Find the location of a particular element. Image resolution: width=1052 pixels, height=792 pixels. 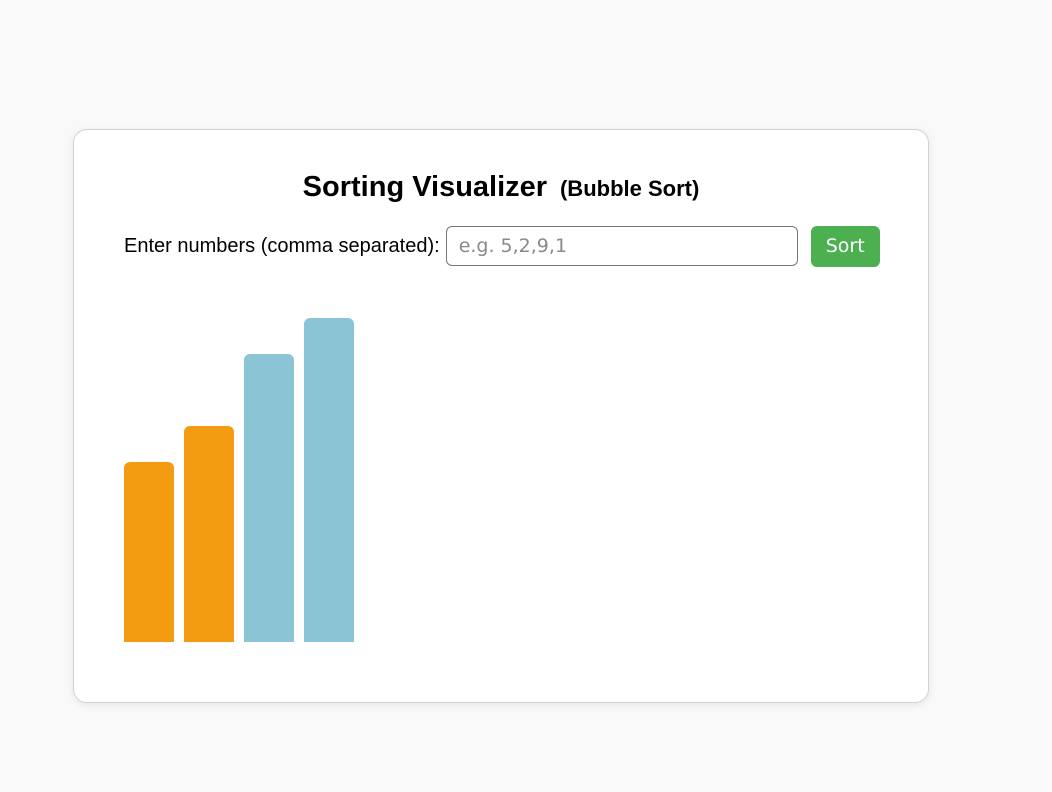

sort-button: Sort is located at coordinates (845, 246).